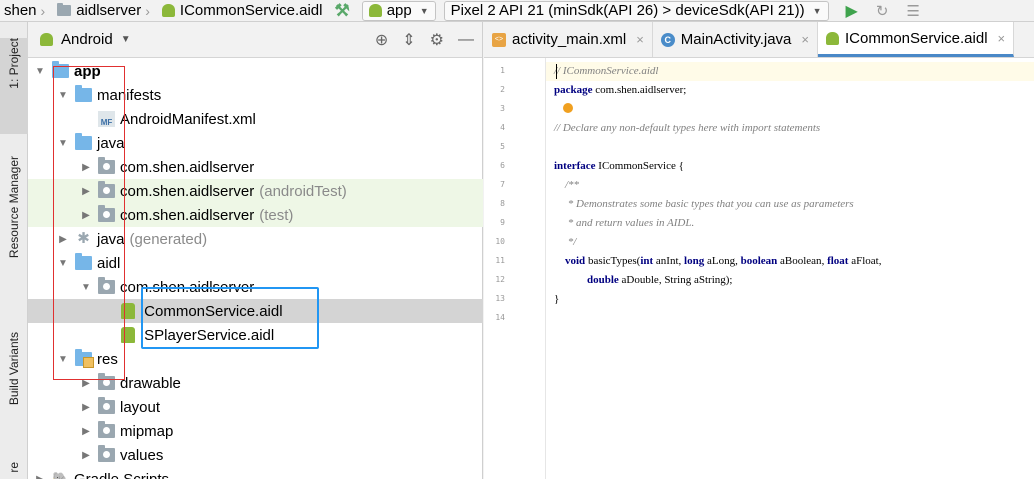 The width and height of the screenshot is (1034, 479). What do you see at coordinates (211, 311) in the screenshot?
I see `tree-item-label: ICommonService.aidl` at bounding box center [211, 311].